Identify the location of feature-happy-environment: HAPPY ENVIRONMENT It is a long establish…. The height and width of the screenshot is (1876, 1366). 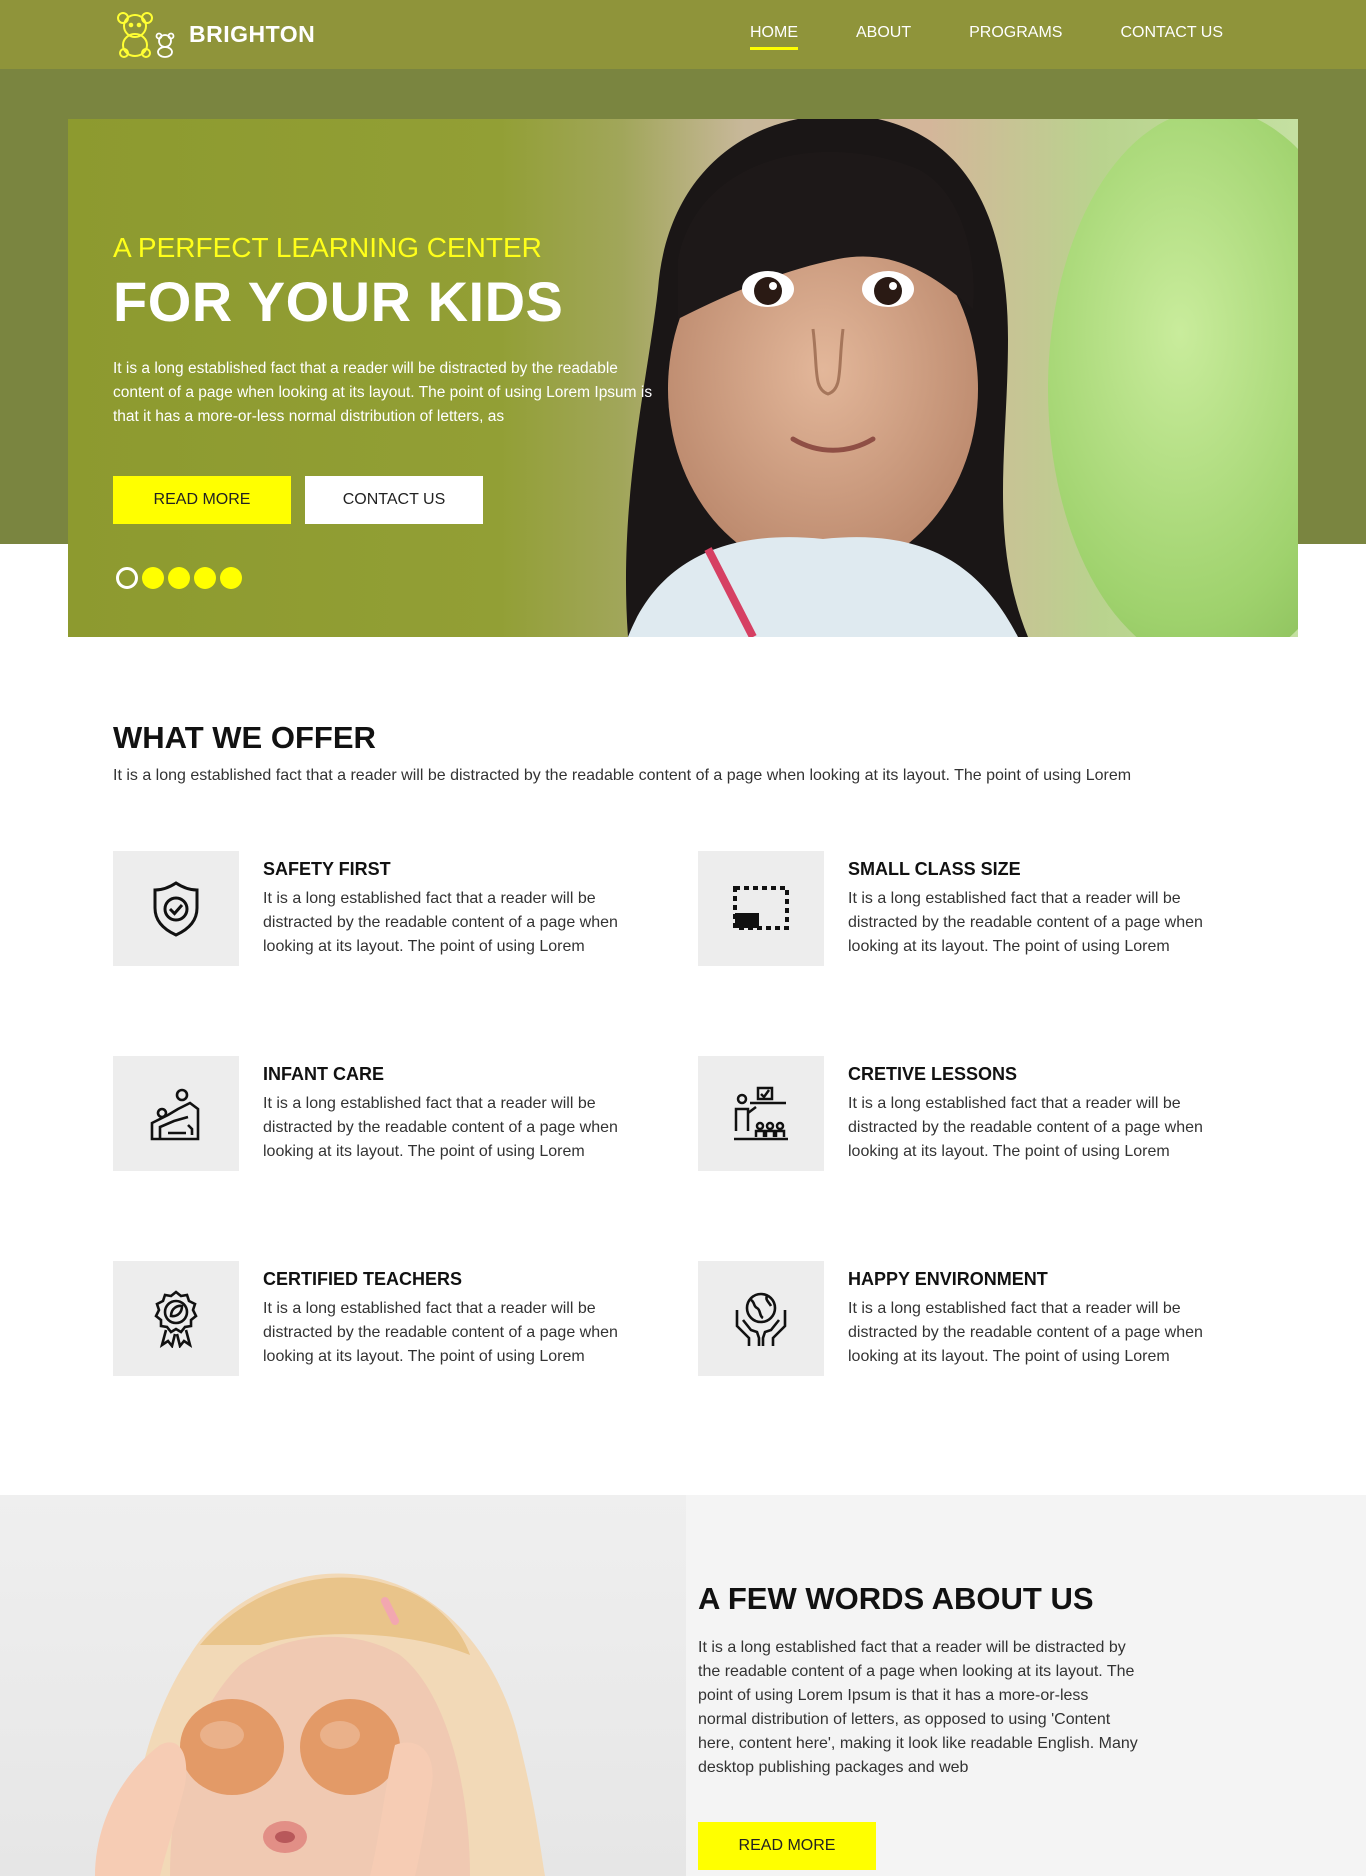
(958, 1321).